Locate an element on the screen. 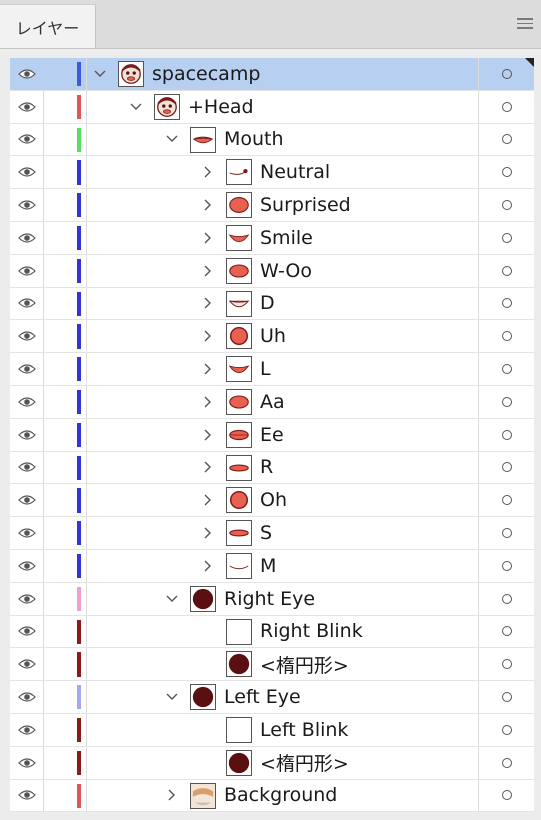  layer-row: Background is located at coordinates (272, 796).